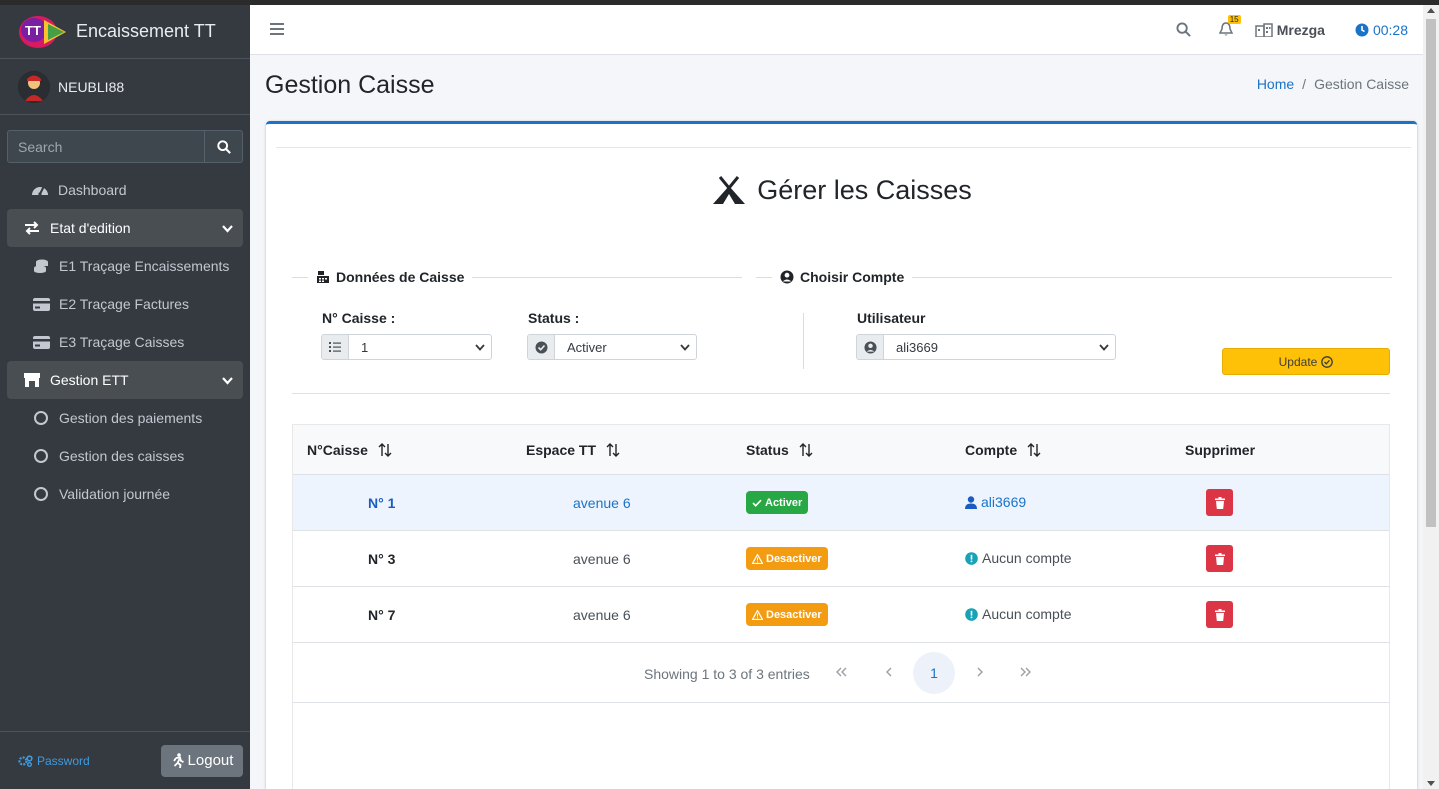 The image size is (1439, 789). Describe the element at coordinates (1390, 29) in the screenshot. I see `clock-time: 00:28` at that location.